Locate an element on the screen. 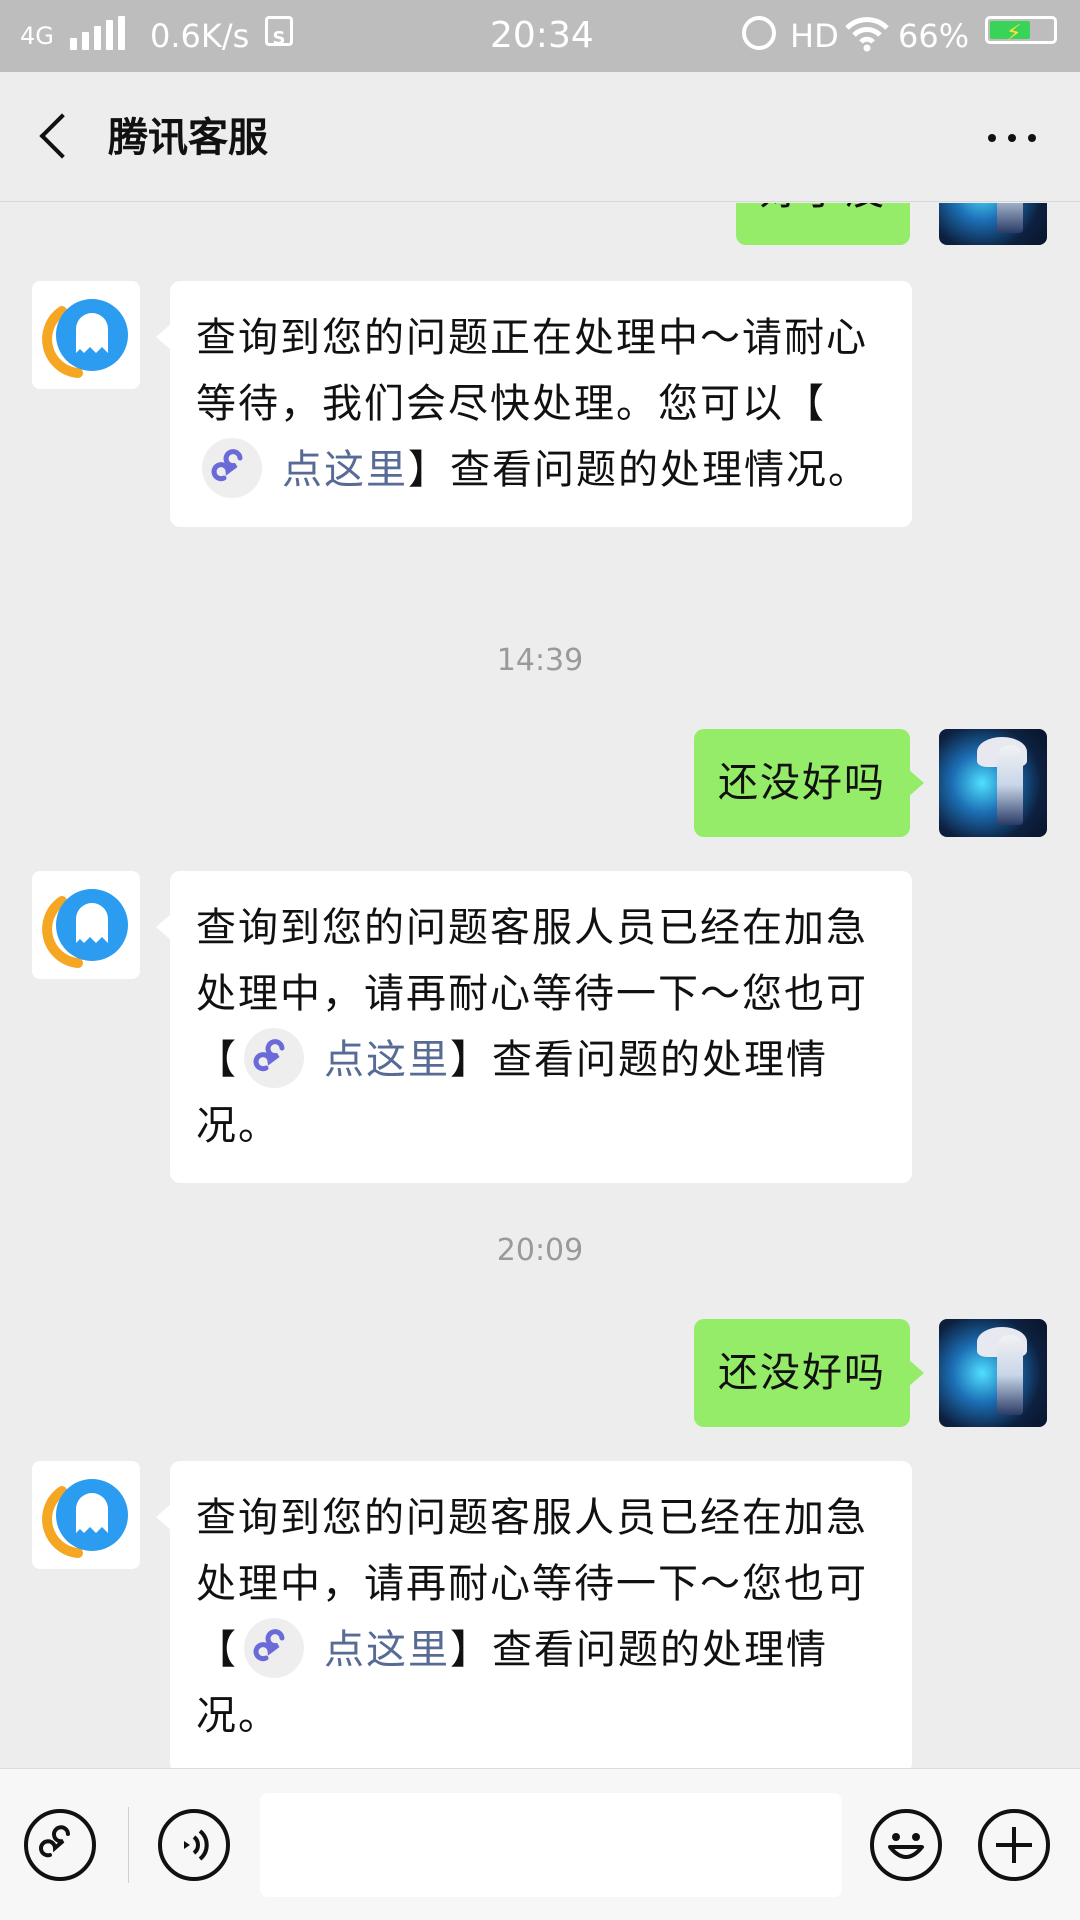 The image size is (1080, 1920). message-text-tail: 】查看问题的处理情况。 is located at coordinates (639, 470).